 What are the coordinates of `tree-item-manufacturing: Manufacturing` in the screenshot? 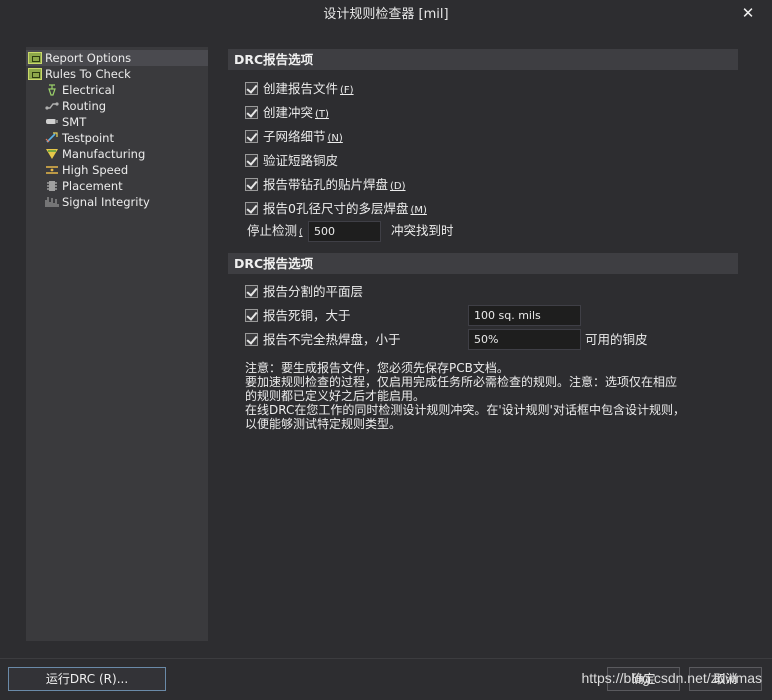 It's located at (95, 154).